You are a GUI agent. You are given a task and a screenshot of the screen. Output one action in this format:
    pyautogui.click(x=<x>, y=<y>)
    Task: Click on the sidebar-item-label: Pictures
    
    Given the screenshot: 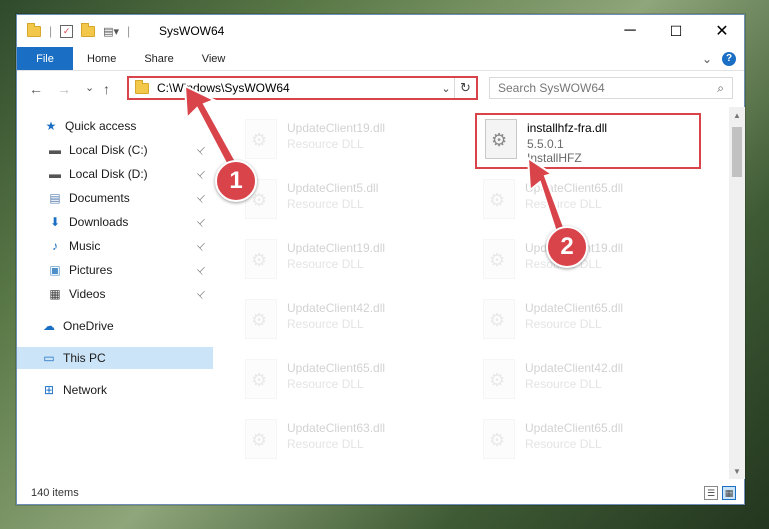 What is the action you would take?
    pyautogui.click(x=91, y=270)
    